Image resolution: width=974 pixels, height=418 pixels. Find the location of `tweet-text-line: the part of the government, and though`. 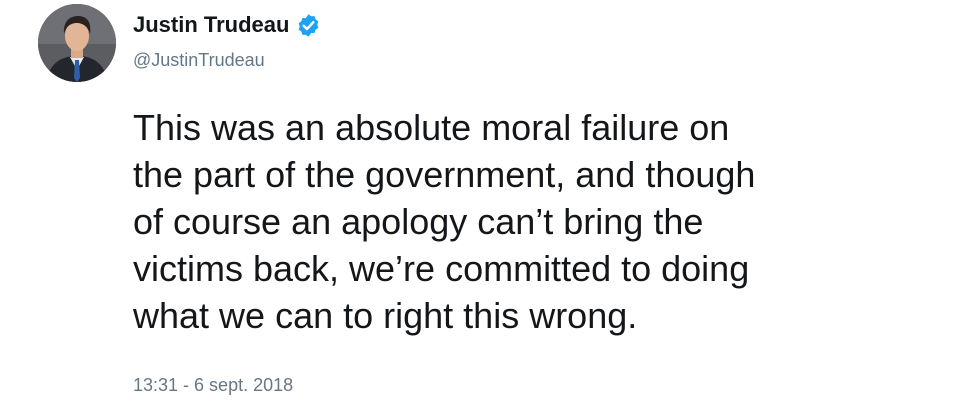

tweet-text-line: the part of the government, and though is located at coordinates (444, 174).